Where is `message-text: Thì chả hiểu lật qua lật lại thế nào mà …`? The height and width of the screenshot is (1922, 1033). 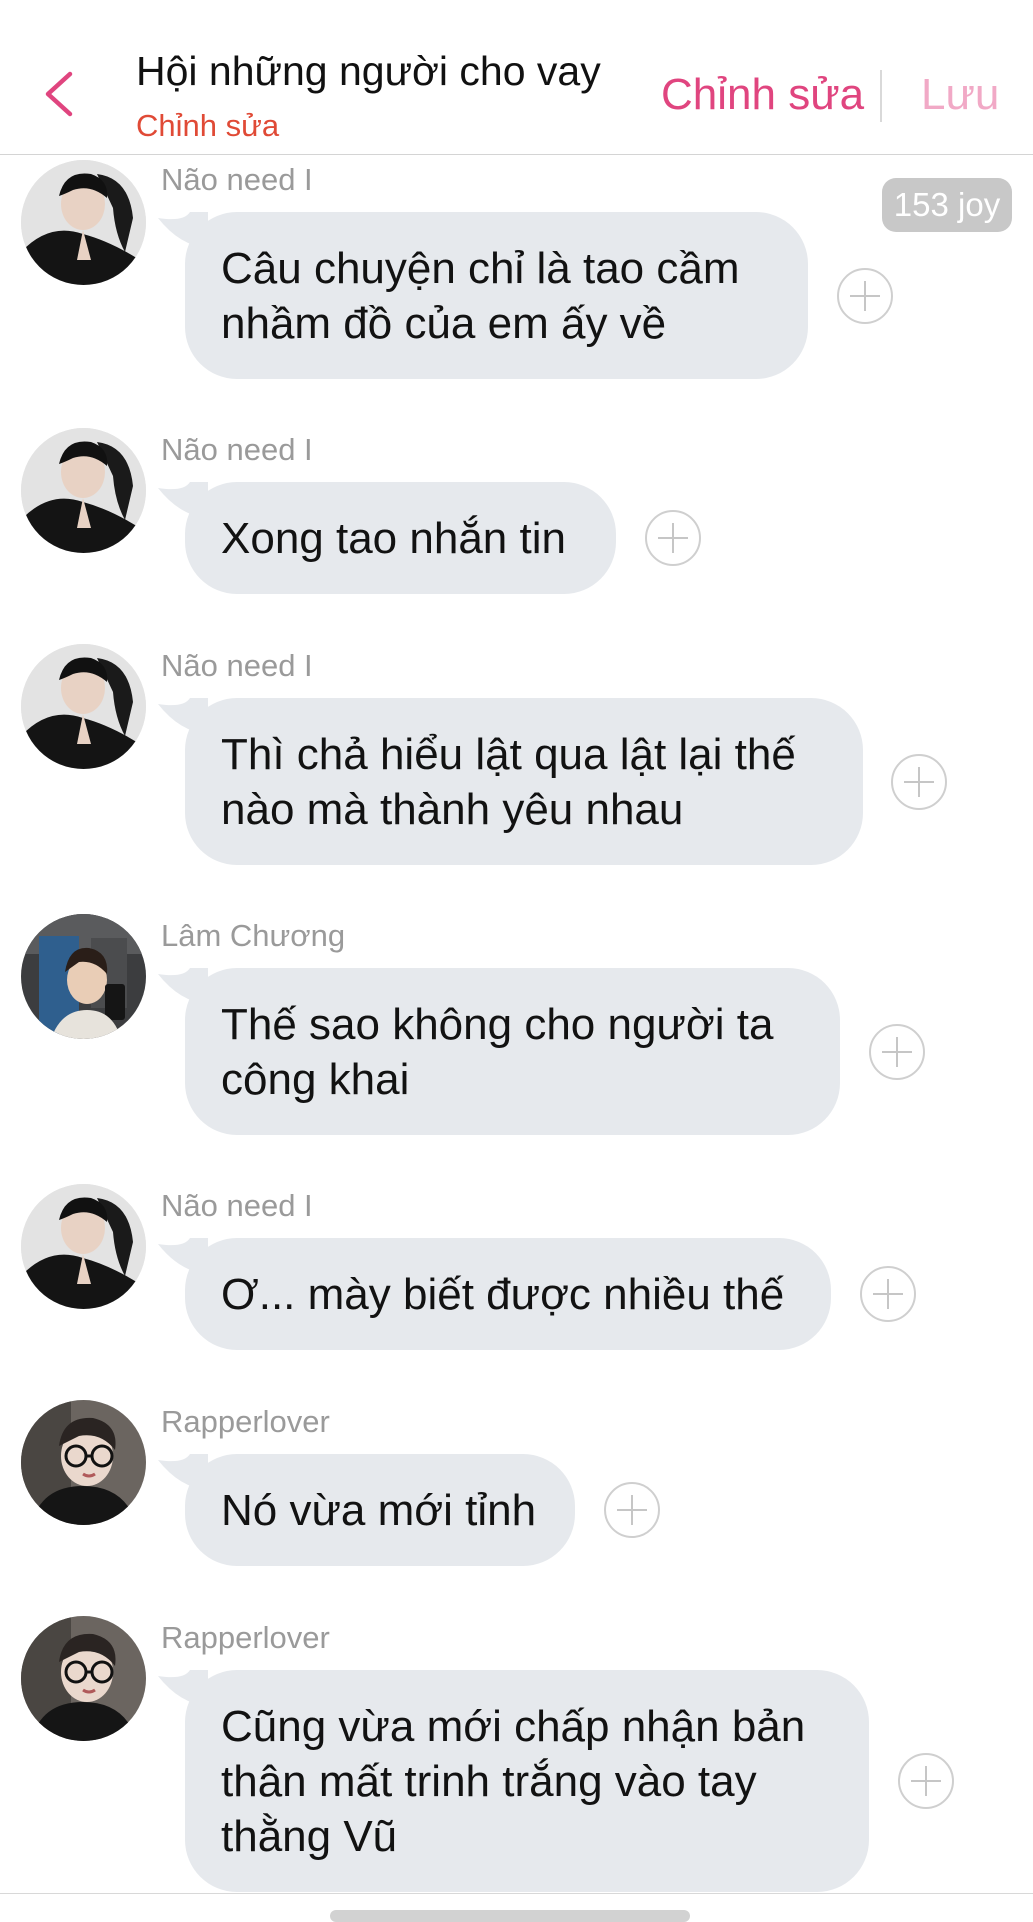
message-text: Thì chả hiểu lật qua lật lại thế nào mà … is located at coordinates (508, 781).